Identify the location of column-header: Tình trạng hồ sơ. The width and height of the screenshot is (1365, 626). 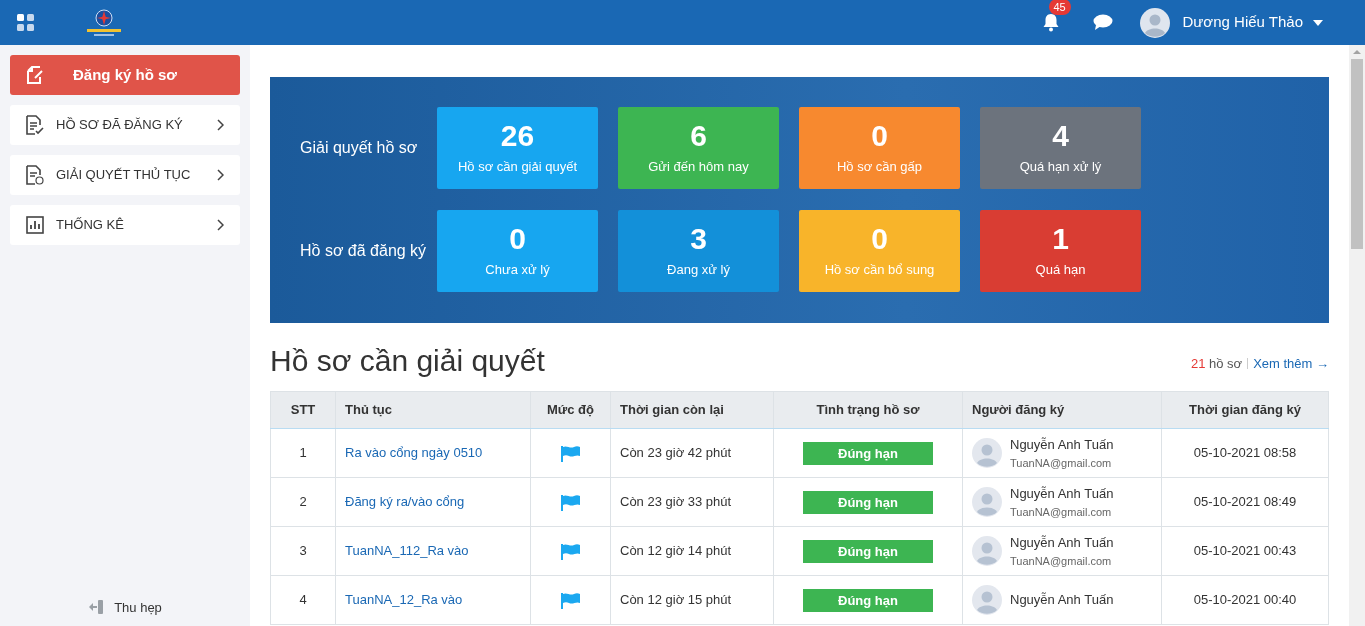
(868, 410).